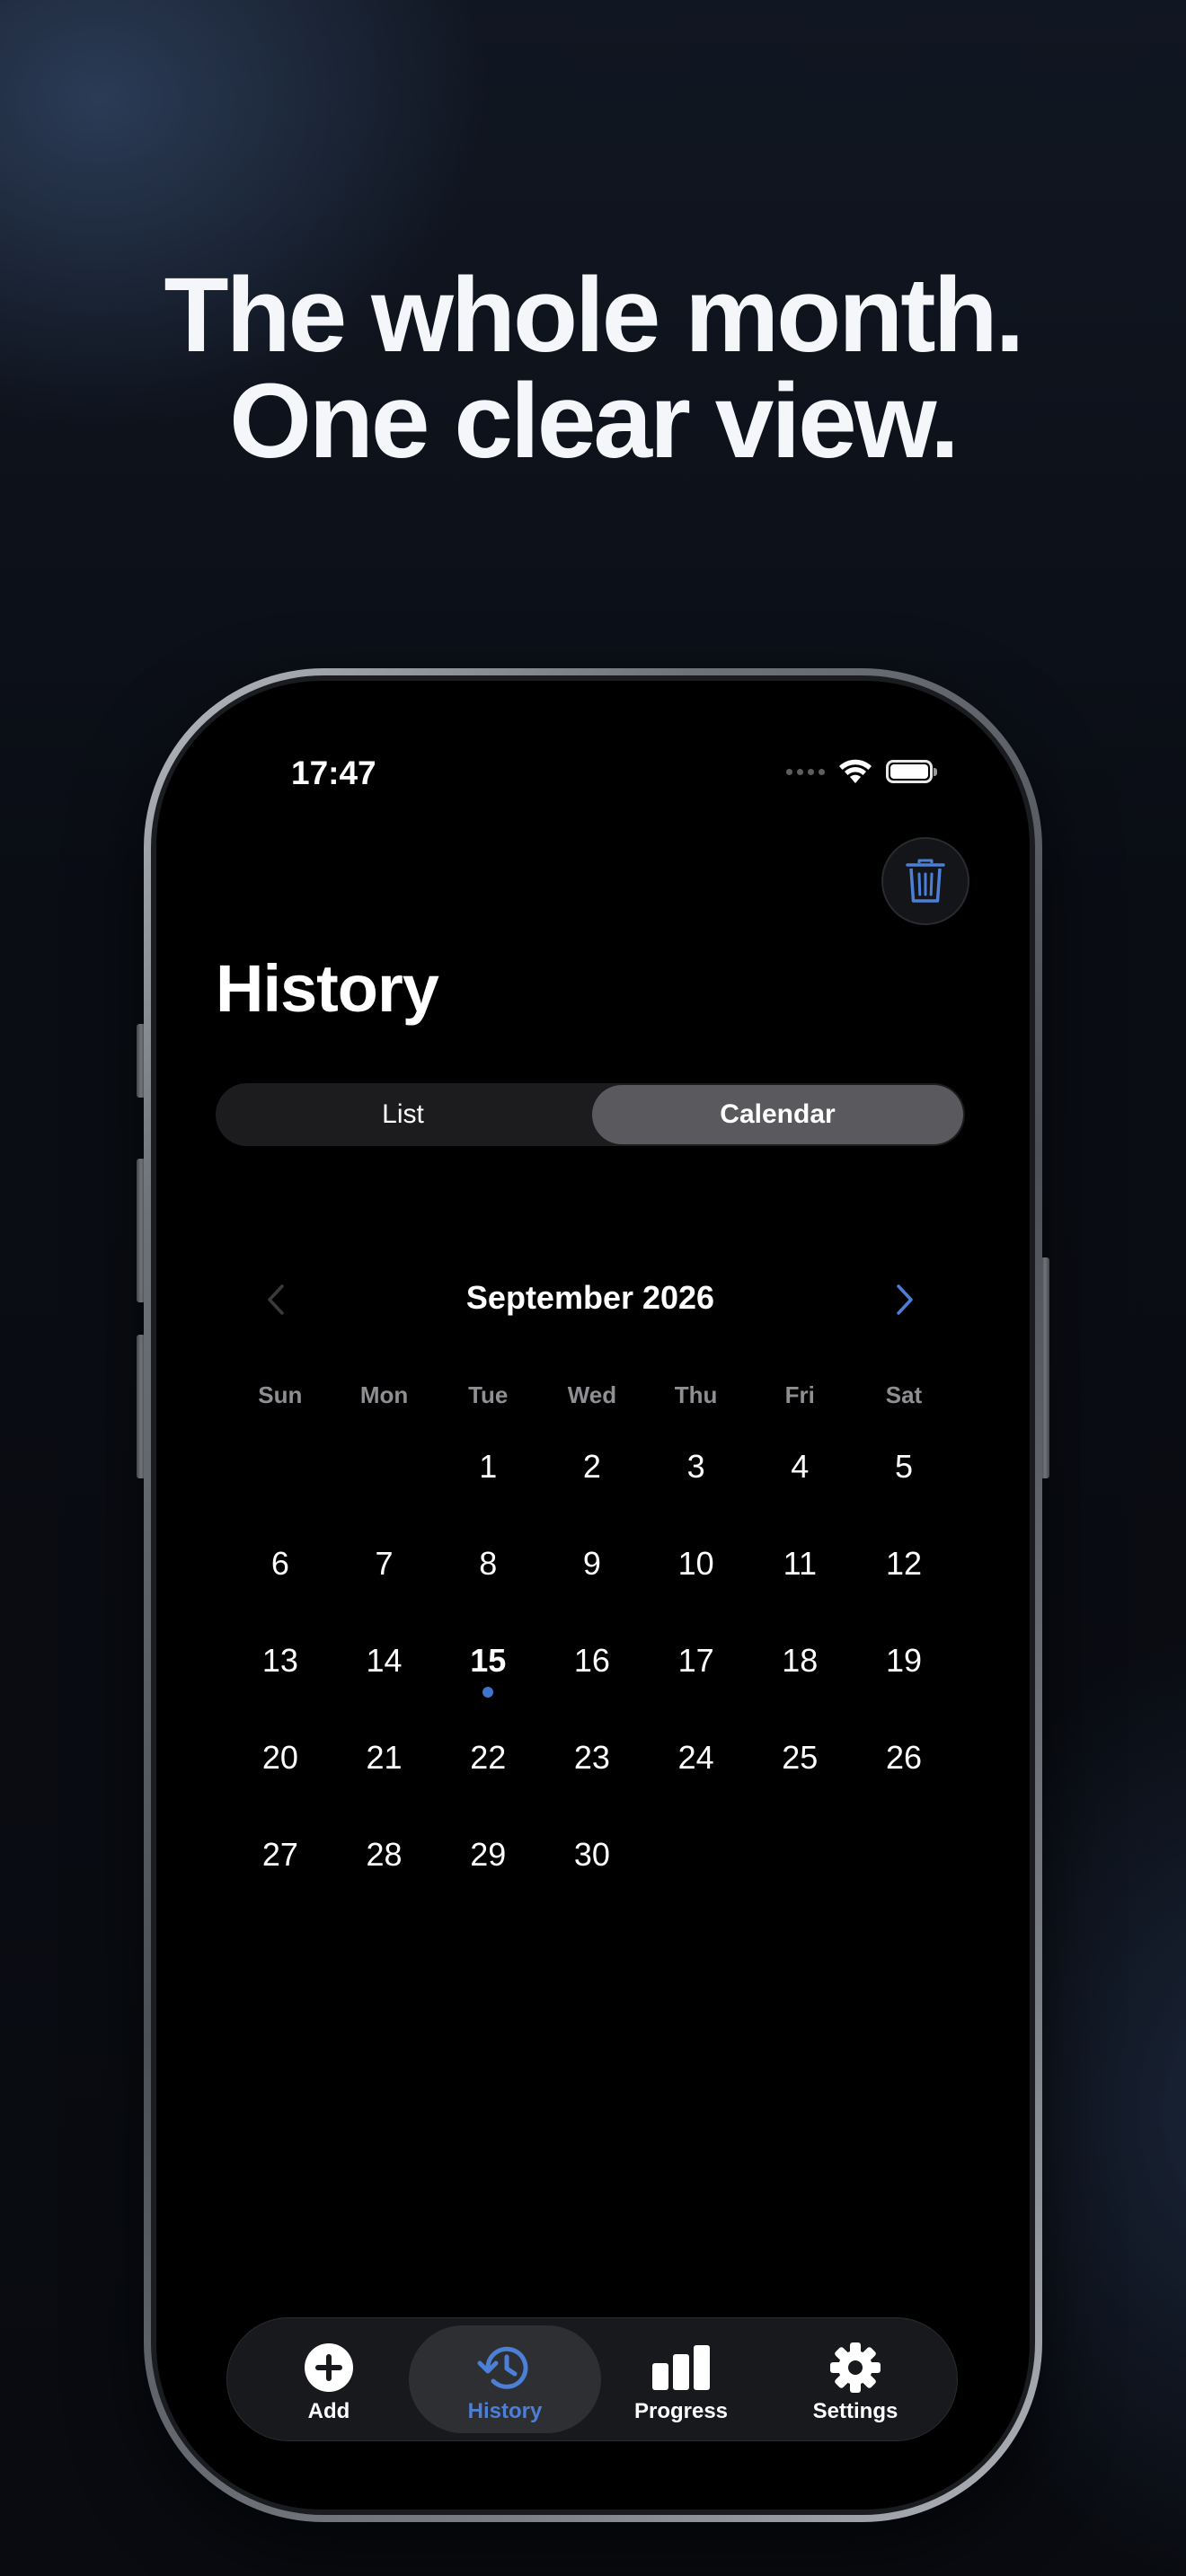 Image resolution: width=1186 pixels, height=2576 pixels. I want to click on calendar-day: 6, so click(280, 1572).